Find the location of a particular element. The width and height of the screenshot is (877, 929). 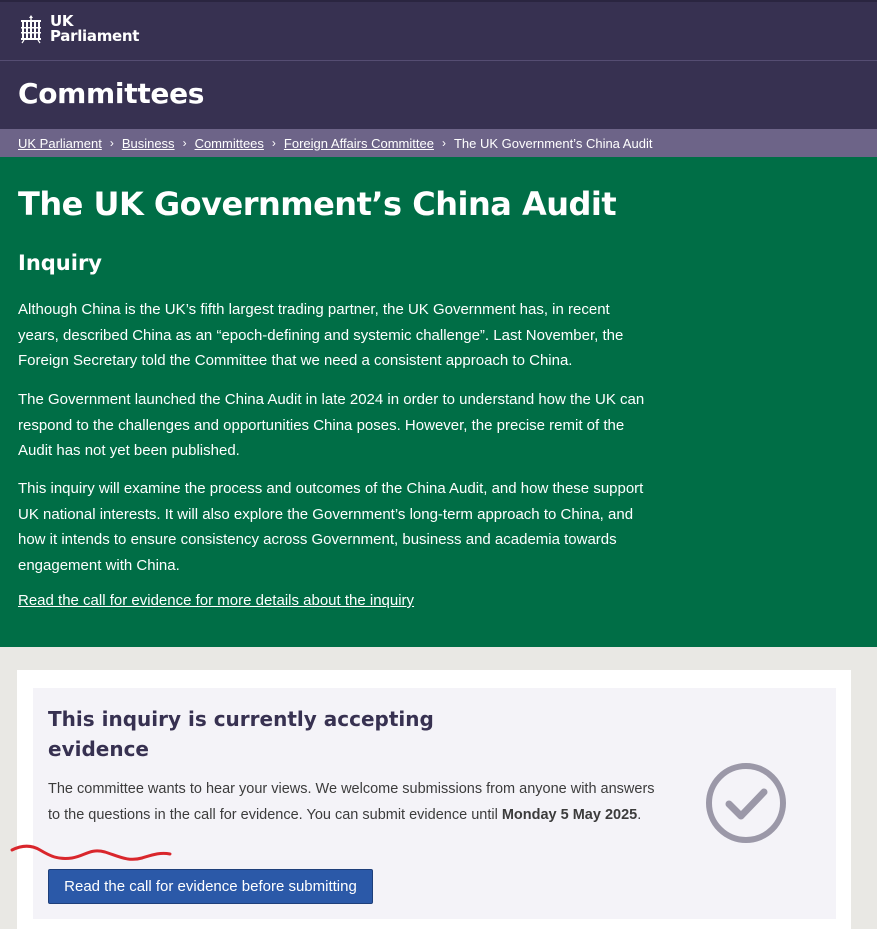

section-title: Committees is located at coordinates (111, 93).